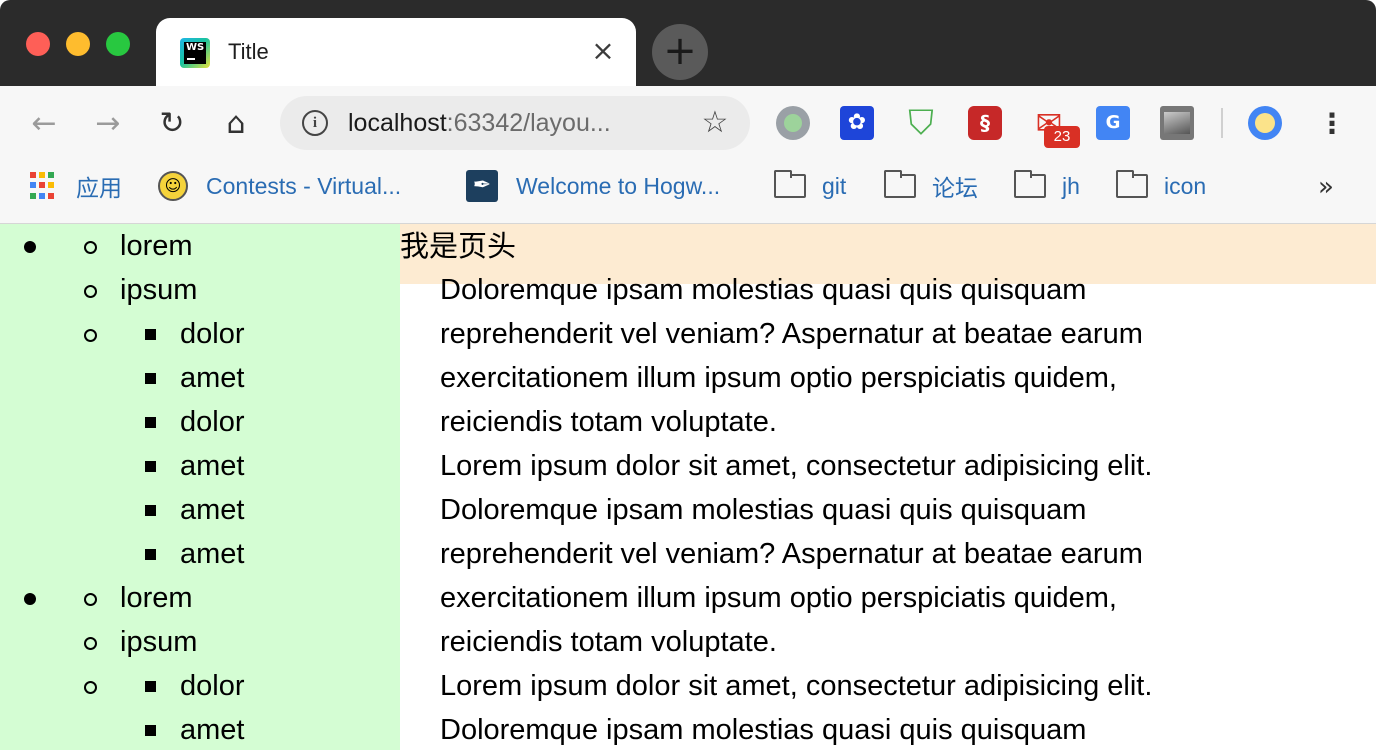 The height and width of the screenshot is (750, 1376). I want to click on bookmark-label: icon, so click(1185, 185).